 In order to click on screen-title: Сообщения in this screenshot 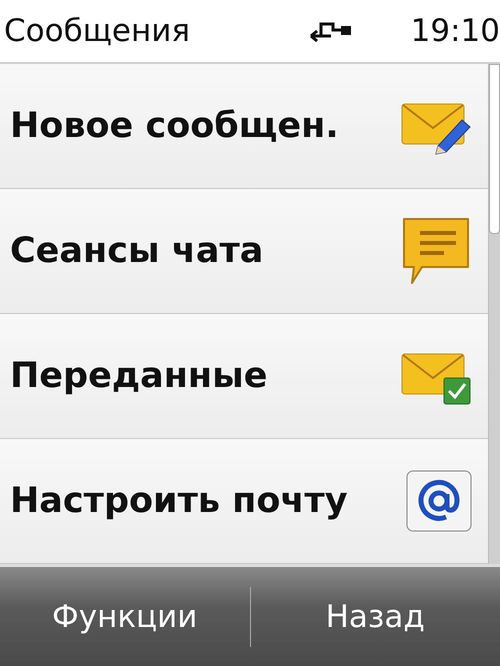, I will do `click(98, 31)`.